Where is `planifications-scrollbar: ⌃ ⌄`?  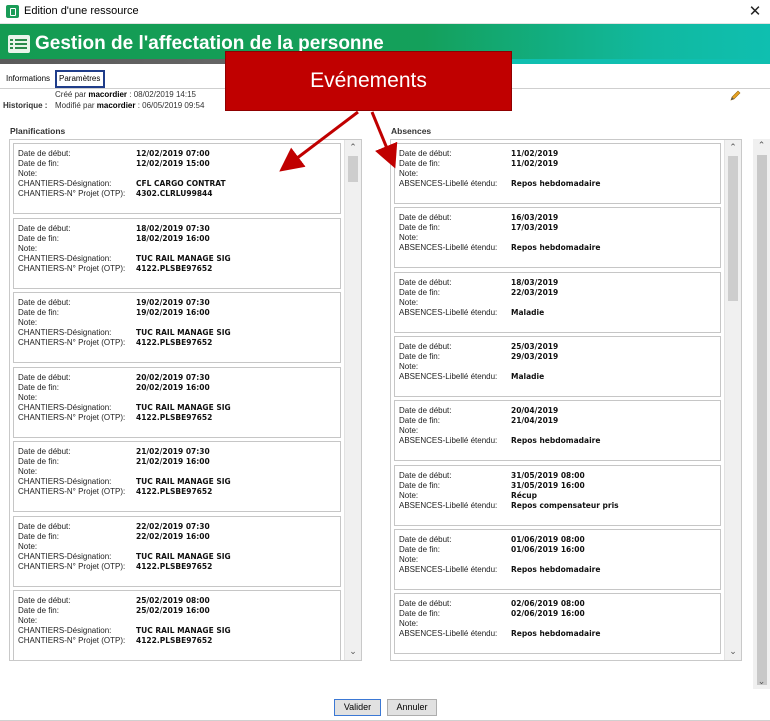 planifications-scrollbar: ⌃ ⌄ is located at coordinates (352, 400).